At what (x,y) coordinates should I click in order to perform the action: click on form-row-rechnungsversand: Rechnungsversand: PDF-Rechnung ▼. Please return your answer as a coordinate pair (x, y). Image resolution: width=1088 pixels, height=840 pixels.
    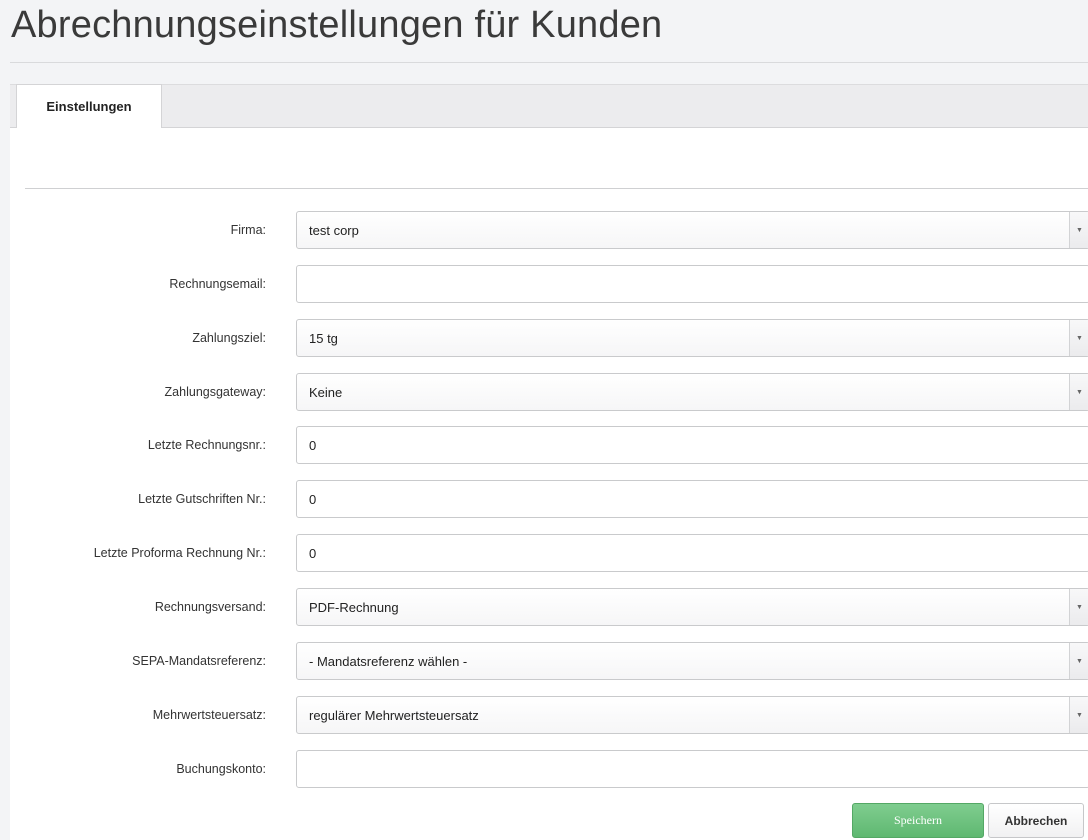
    Looking at the image, I should click on (549, 607).